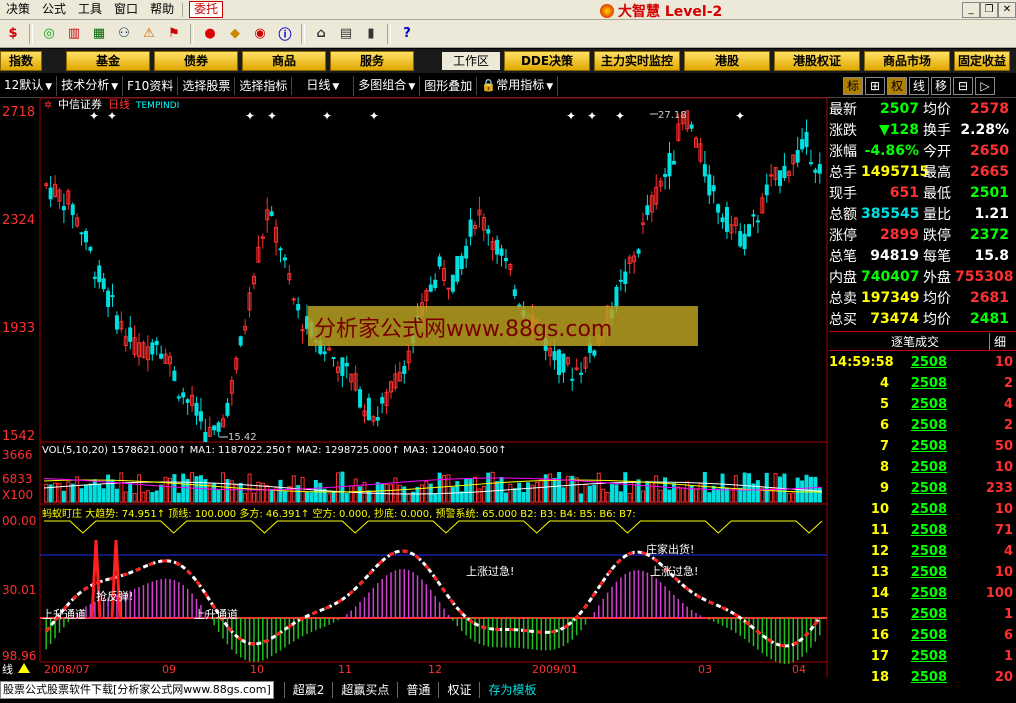  Describe the element at coordinates (242, 437) in the screenshot. I see `low-price-label: 15.42` at that location.